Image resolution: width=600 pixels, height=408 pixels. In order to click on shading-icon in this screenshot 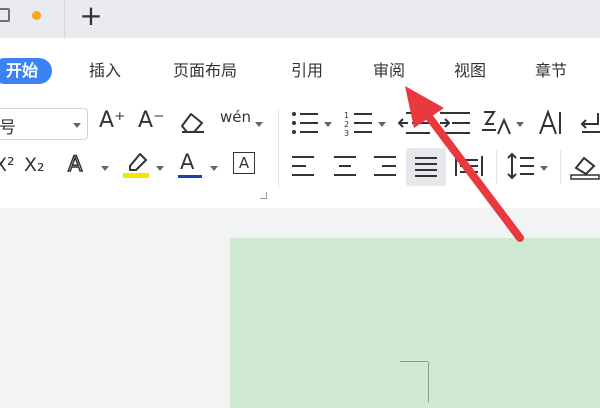, I will do `click(585, 166)`.